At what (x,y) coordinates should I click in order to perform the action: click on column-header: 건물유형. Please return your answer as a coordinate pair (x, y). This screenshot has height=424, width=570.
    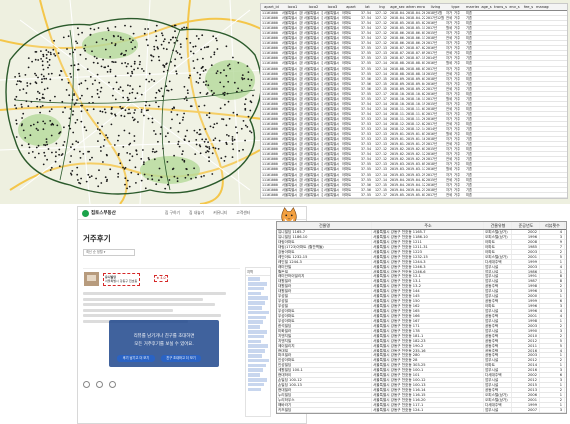
    Looking at the image, I should click on (498, 225).